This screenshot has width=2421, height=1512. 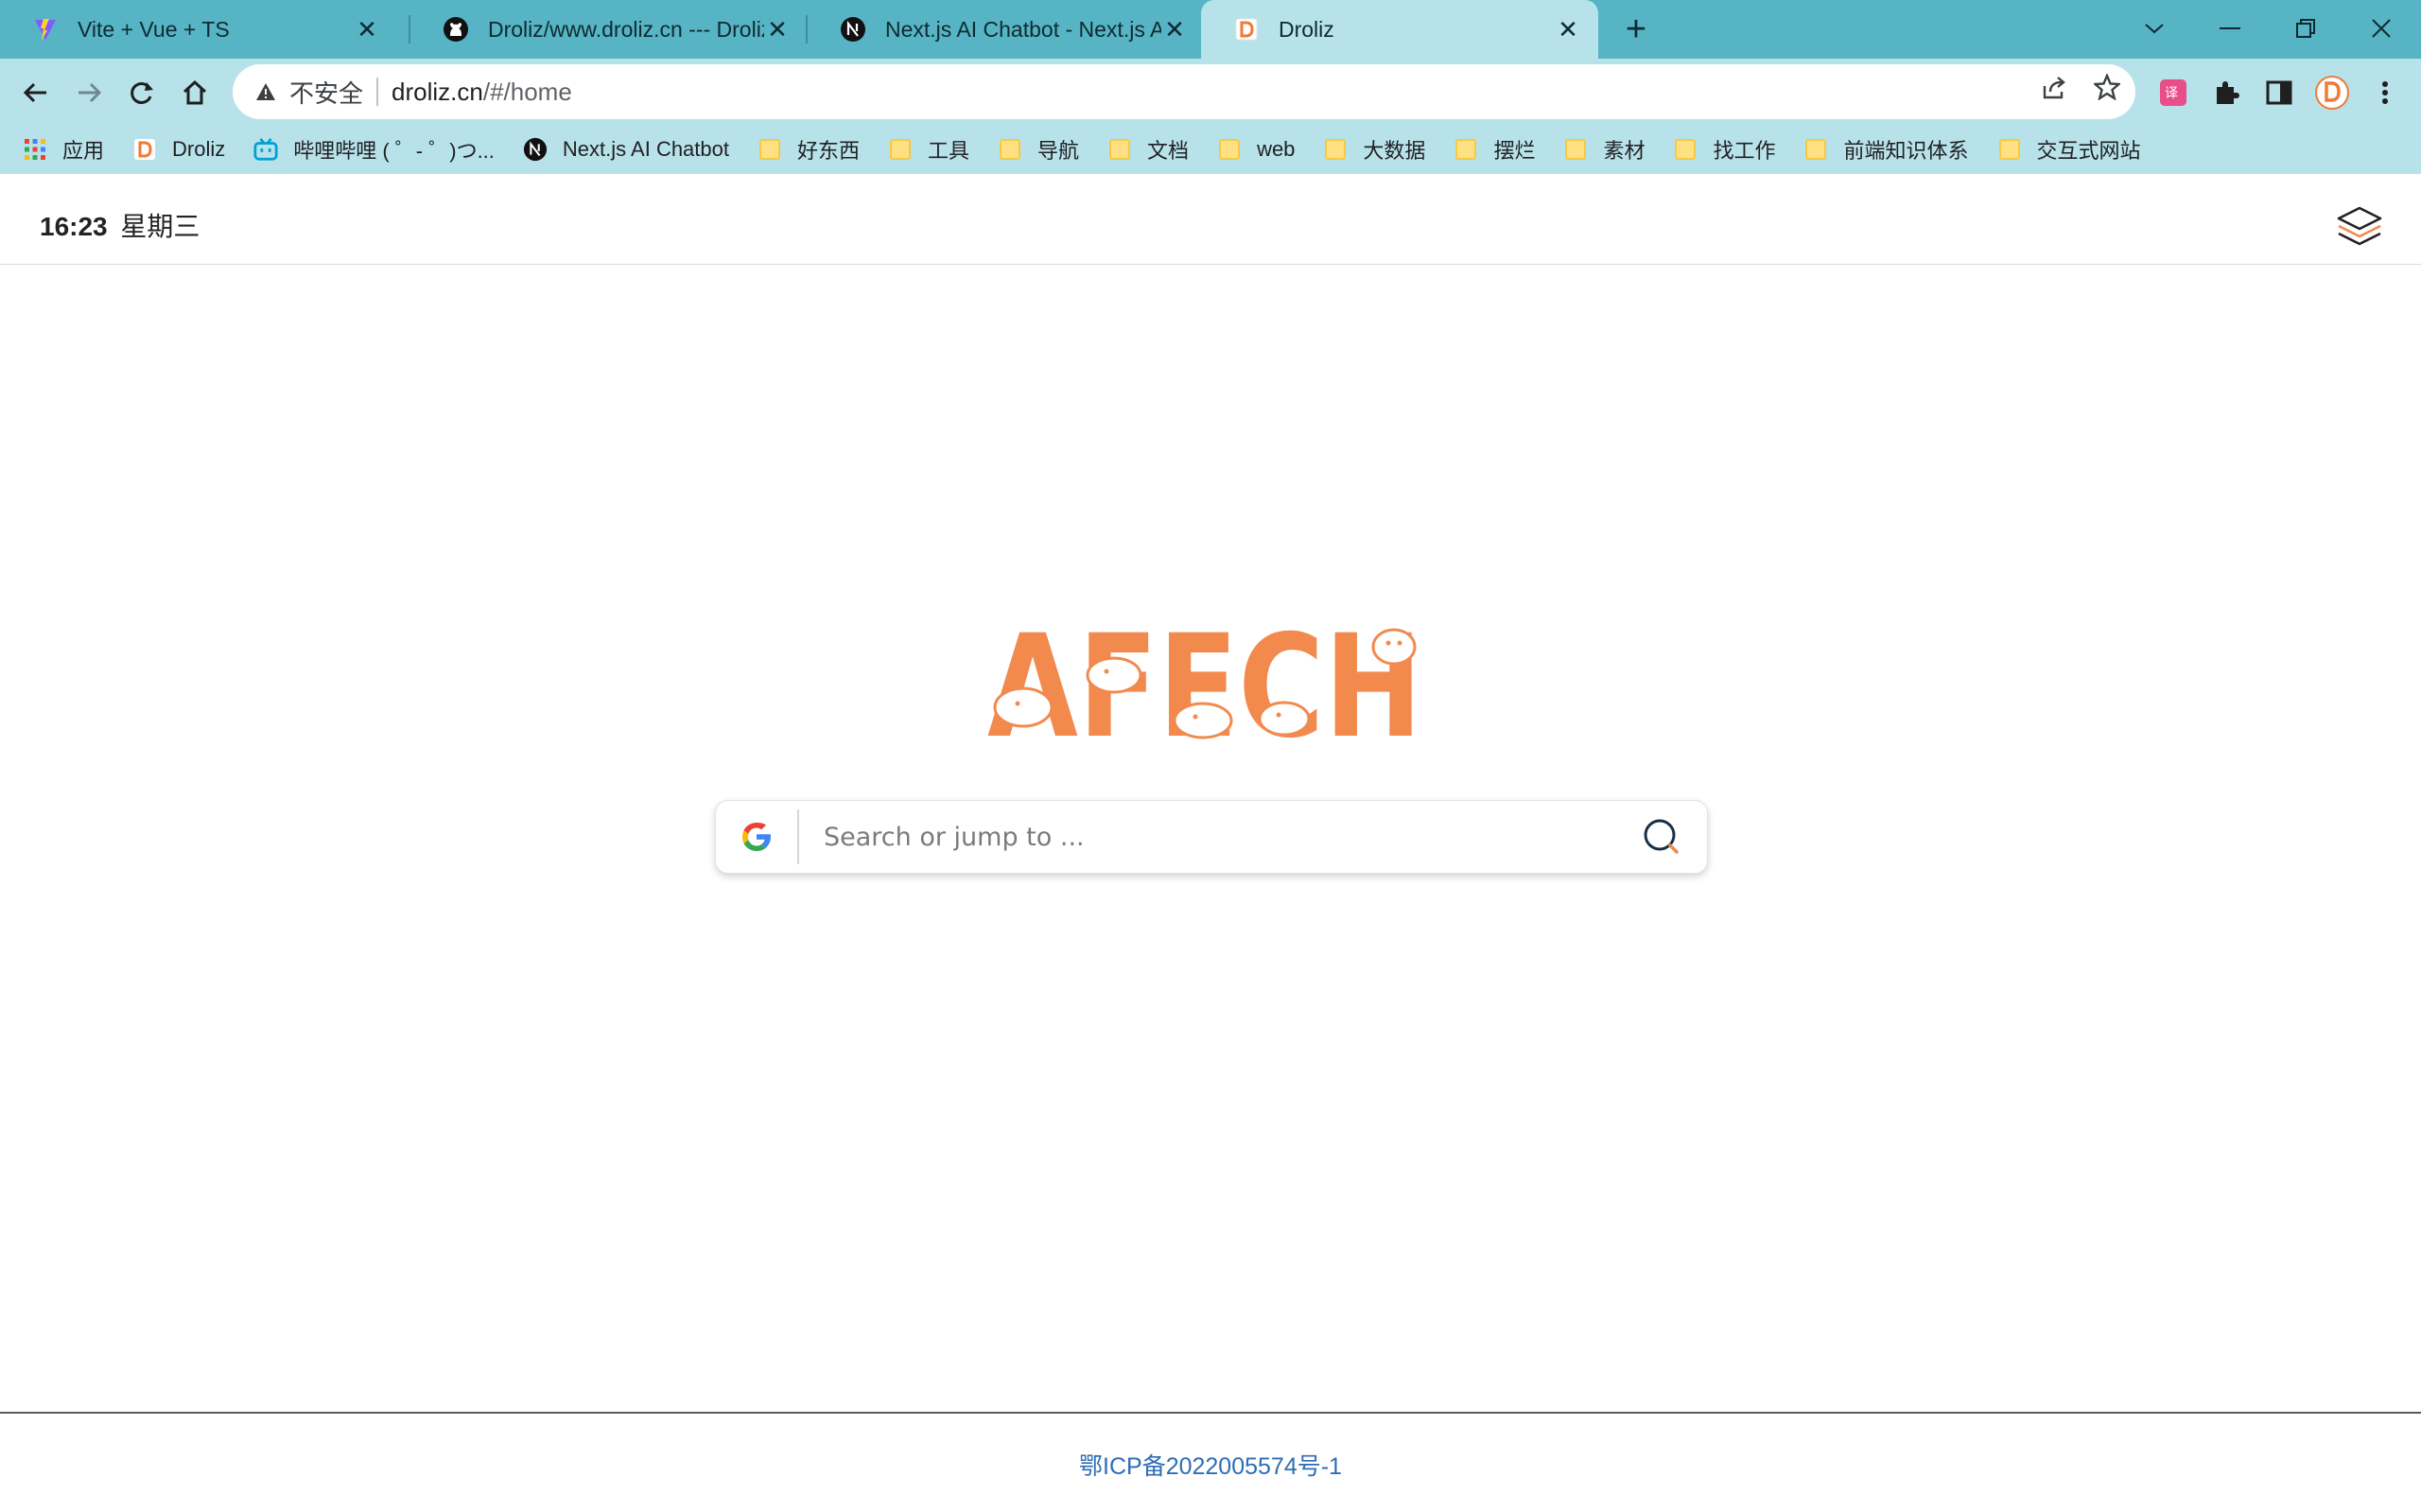 What do you see at coordinates (195, 92) in the screenshot?
I see `home-icon` at bounding box center [195, 92].